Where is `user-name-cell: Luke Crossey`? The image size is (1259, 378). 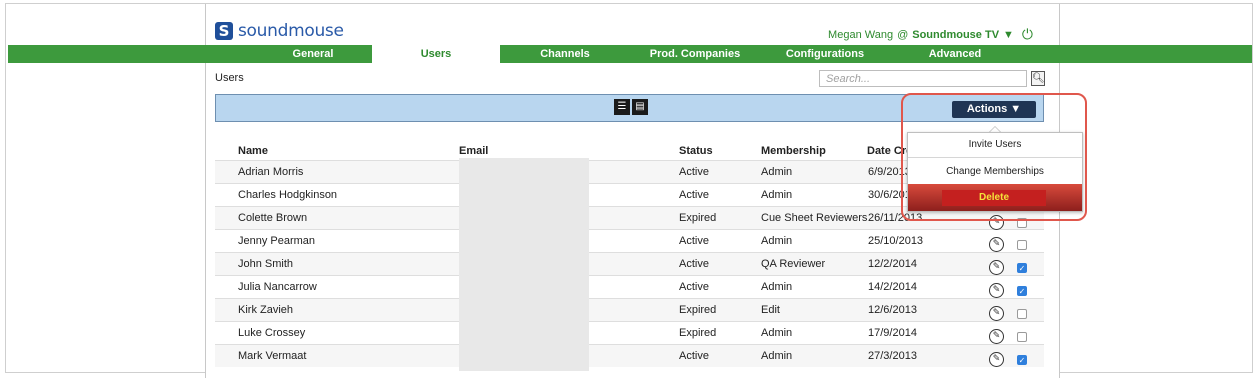 user-name-cell: Luke Crossey is located at coordinates (272, 333).